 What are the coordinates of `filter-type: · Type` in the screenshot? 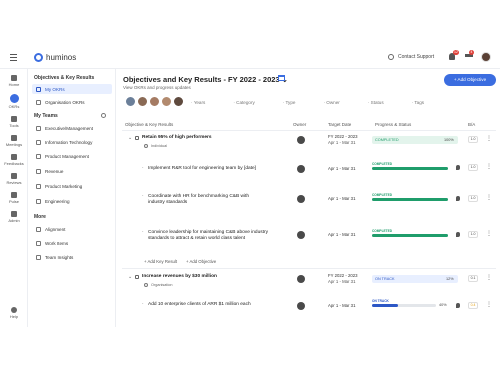 It's located at (296, 102).